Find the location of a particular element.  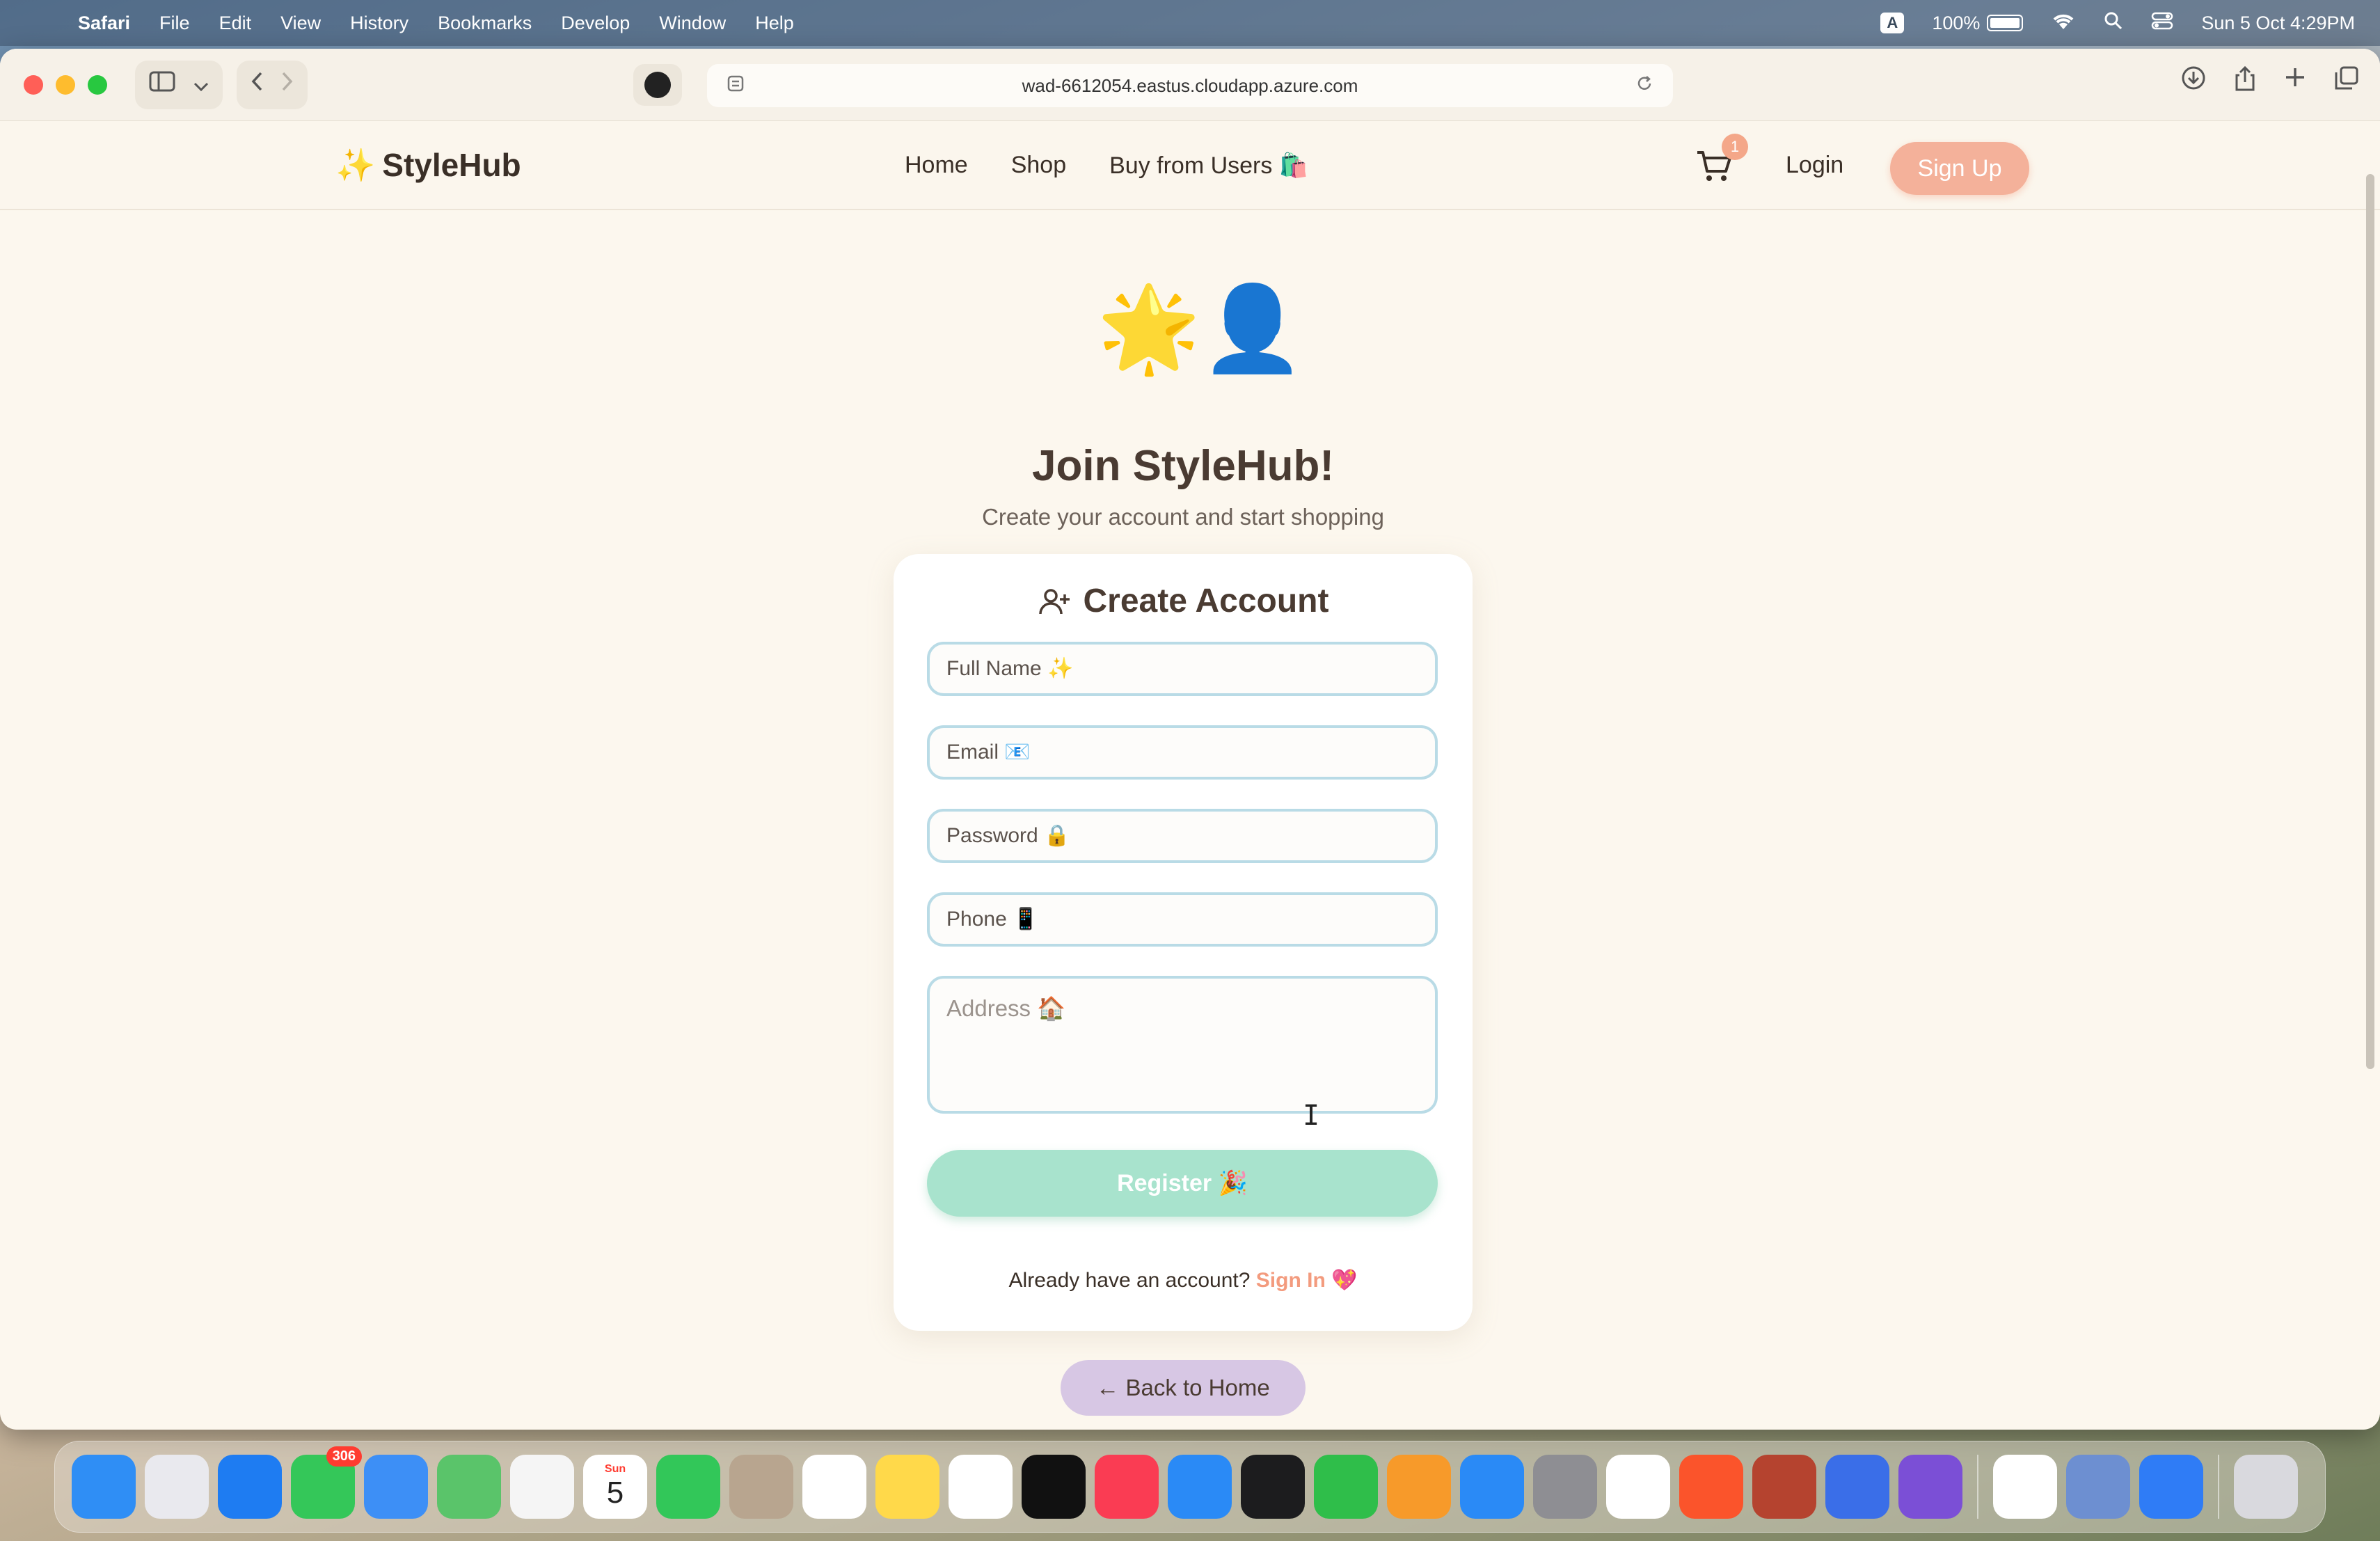

back-icon is located at coordinates (257, 84).